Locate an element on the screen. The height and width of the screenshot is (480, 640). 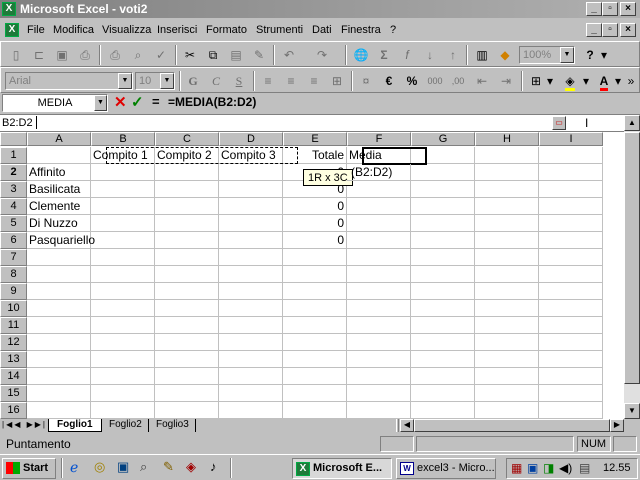
cell-F6 is located at coordinates (379, 240).